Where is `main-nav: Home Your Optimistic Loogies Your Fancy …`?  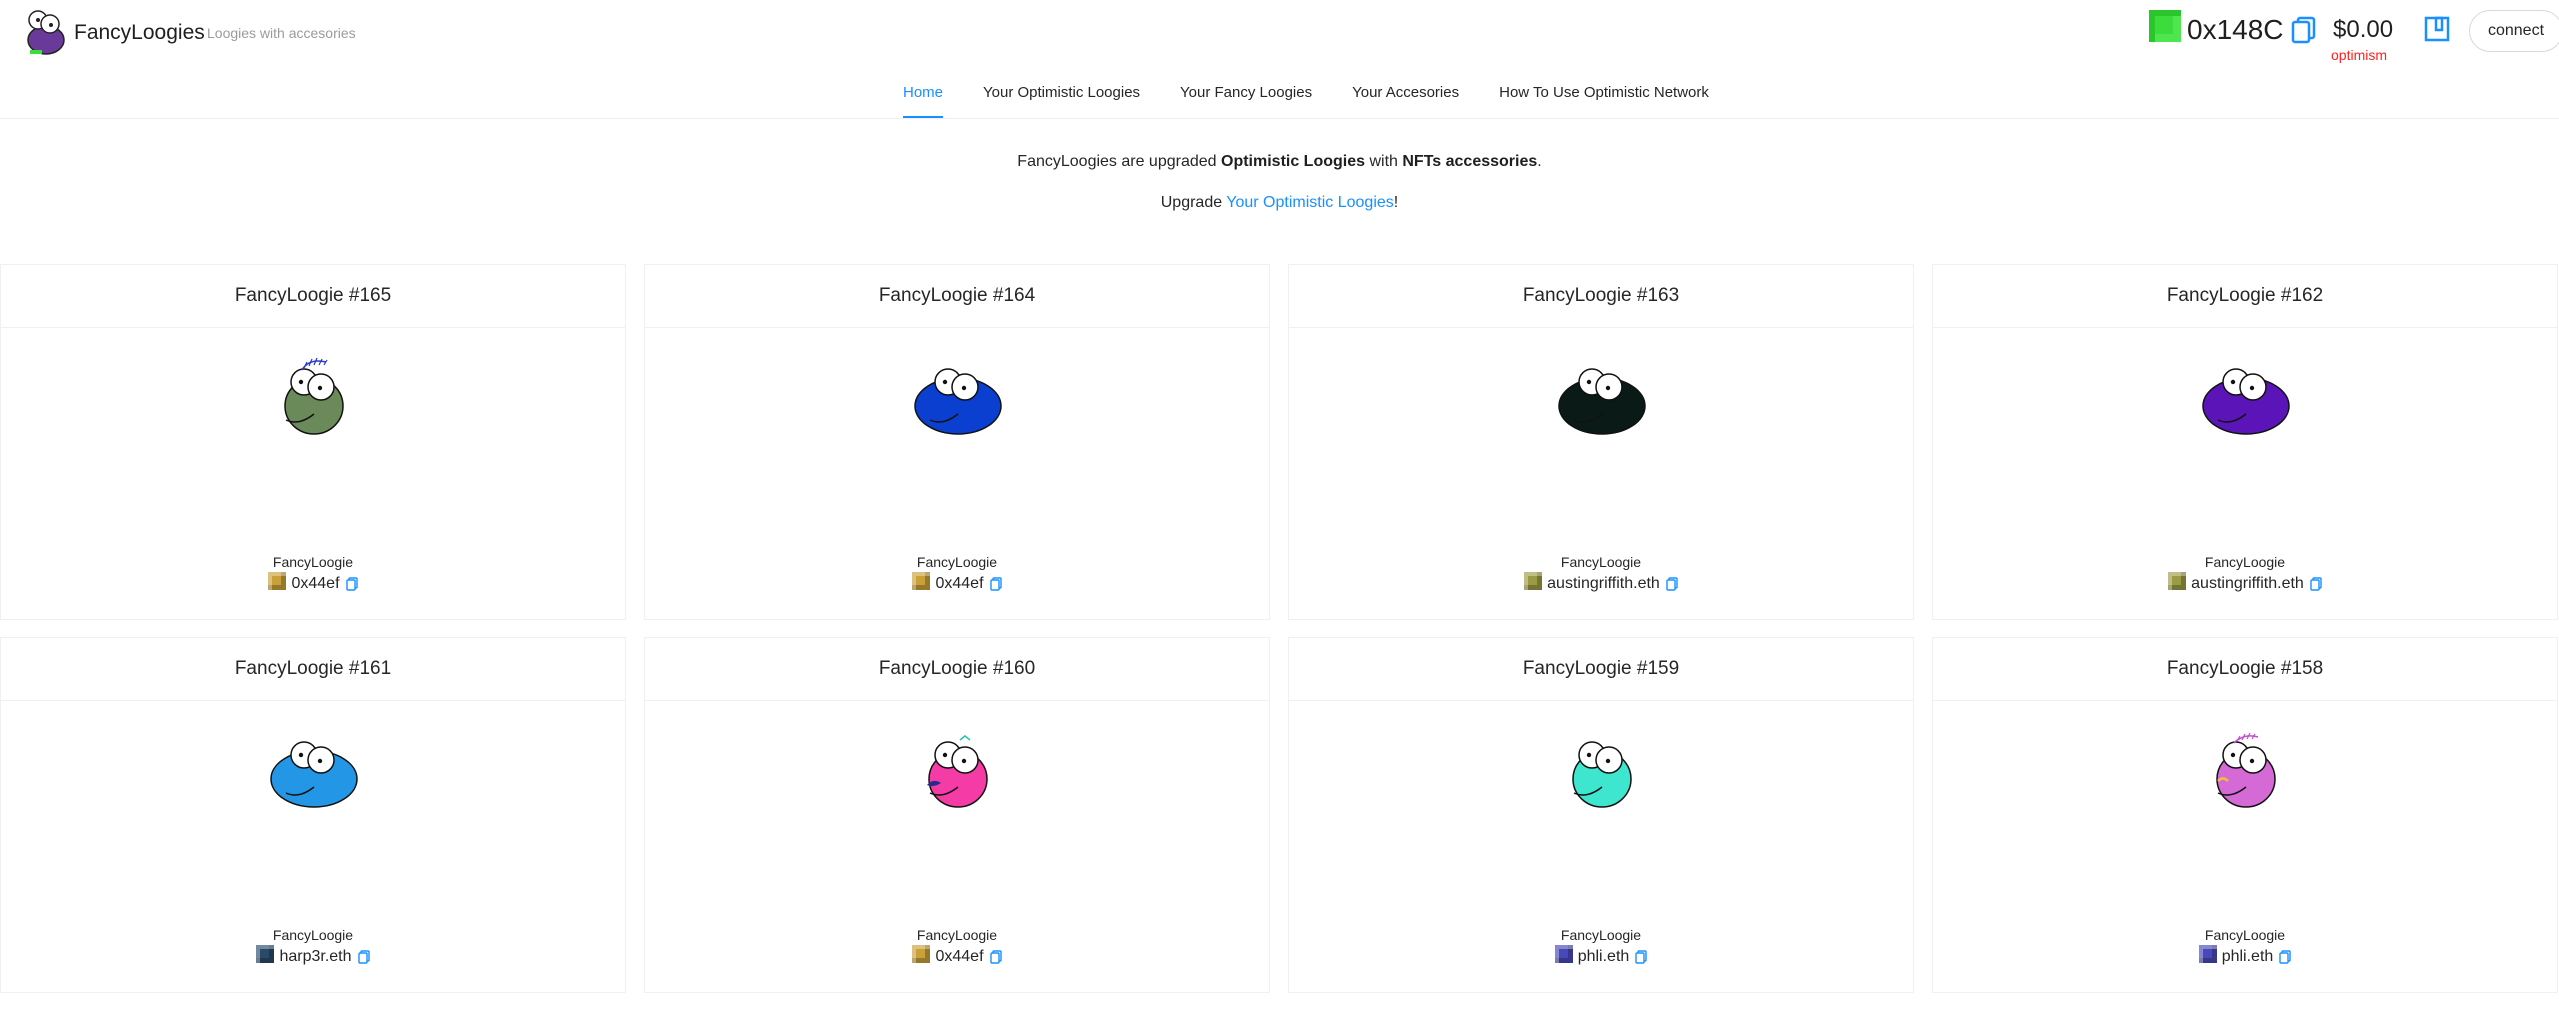
main-nav: Home Your Optimistic Loogies Your Fancy … is located at coordinates (1279, 100).